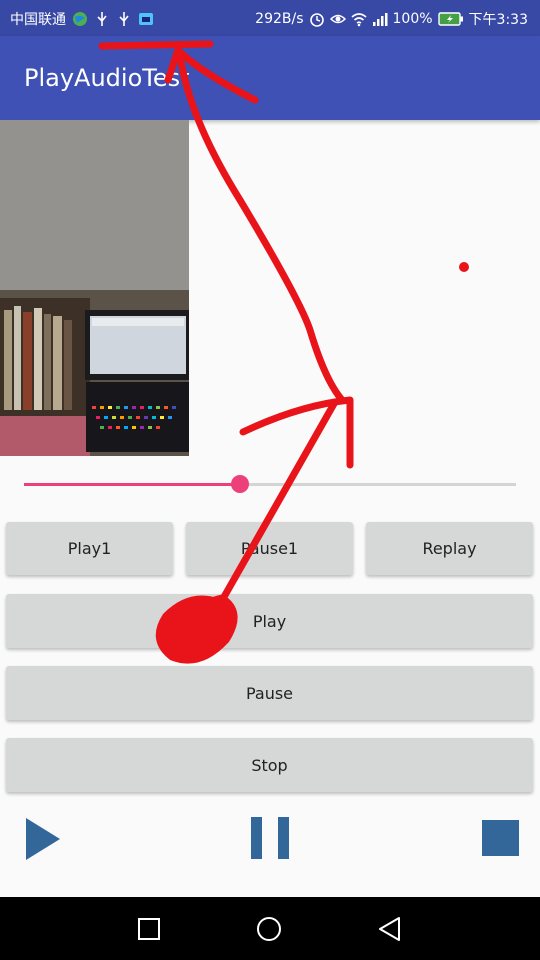 This screenshot has width=540, height=960. Describe the element at coordinates (269, 693) in the screenshot. I see `pause-button: Pause` at that location.